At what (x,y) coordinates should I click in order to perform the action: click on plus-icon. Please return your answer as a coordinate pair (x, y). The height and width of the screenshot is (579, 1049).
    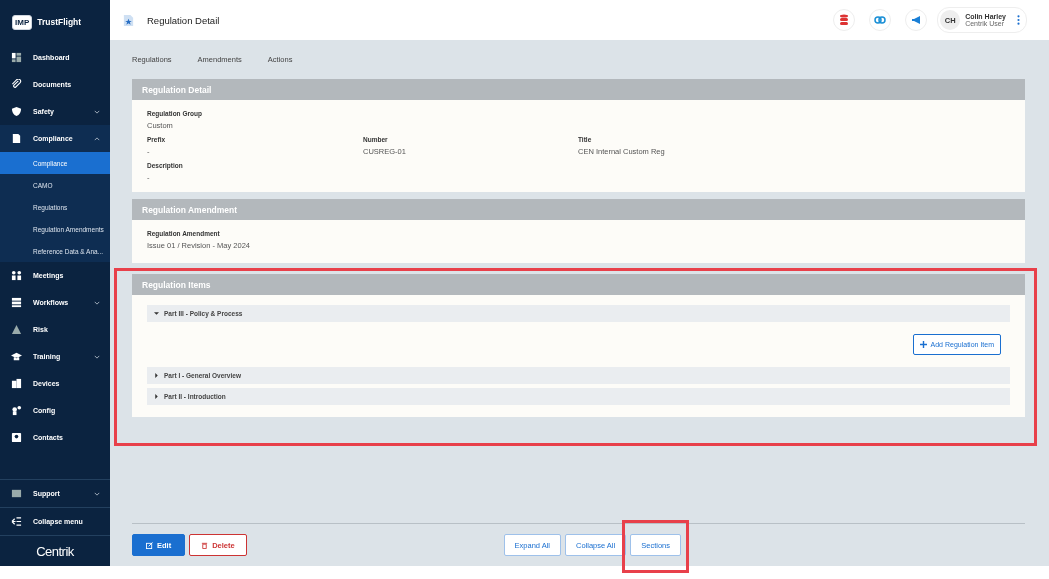
    Looking at the image, I should click on (923, 344).